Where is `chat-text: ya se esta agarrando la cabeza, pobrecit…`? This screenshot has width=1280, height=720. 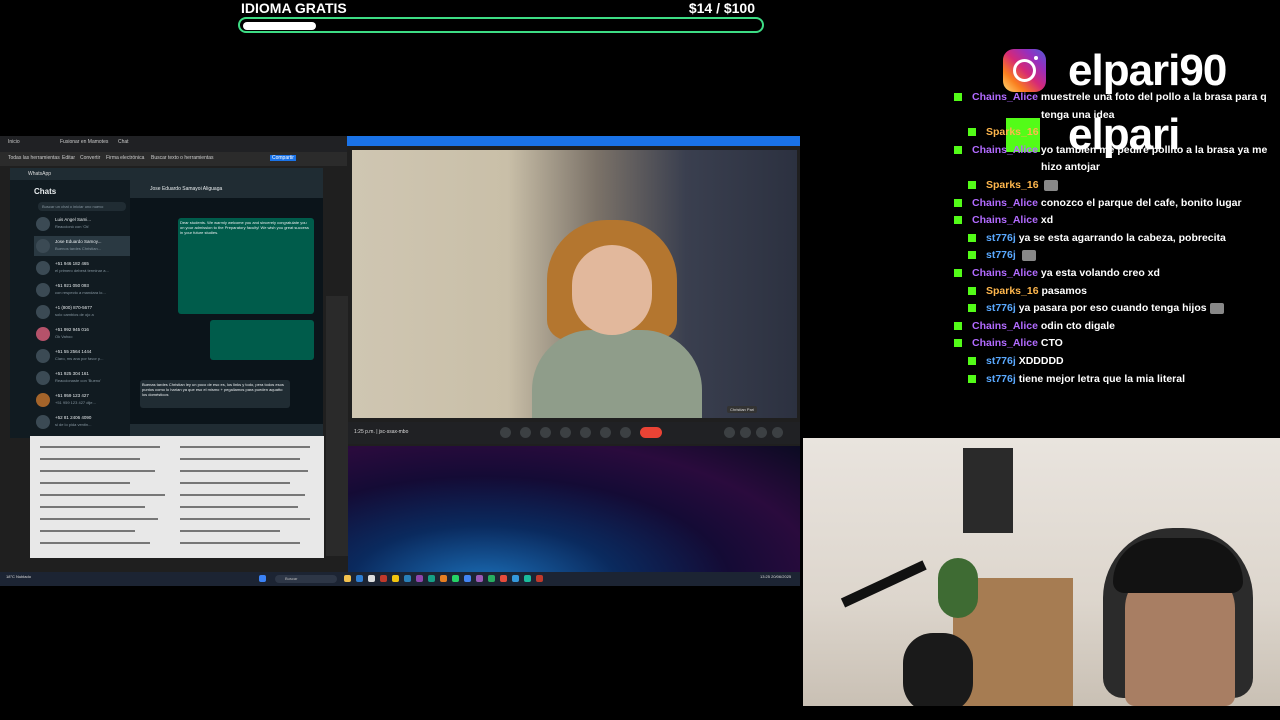 chat-text: ya se esta agarrando la cabeza, pobrecit… is located at coordinates (1122, 237).